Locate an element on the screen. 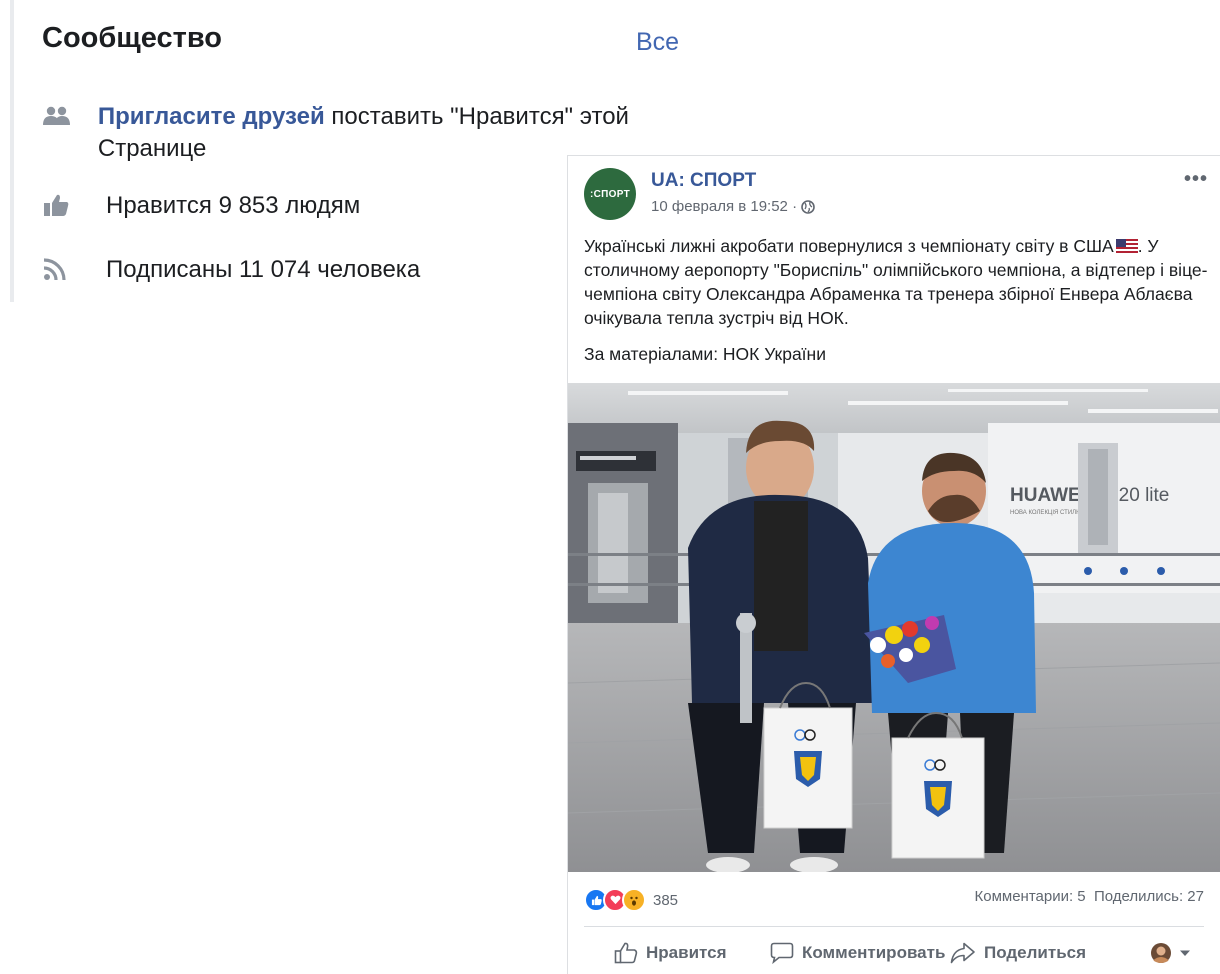 This screenshot has height=974, width=1220. like-icon is located at coordinates (626, 953).